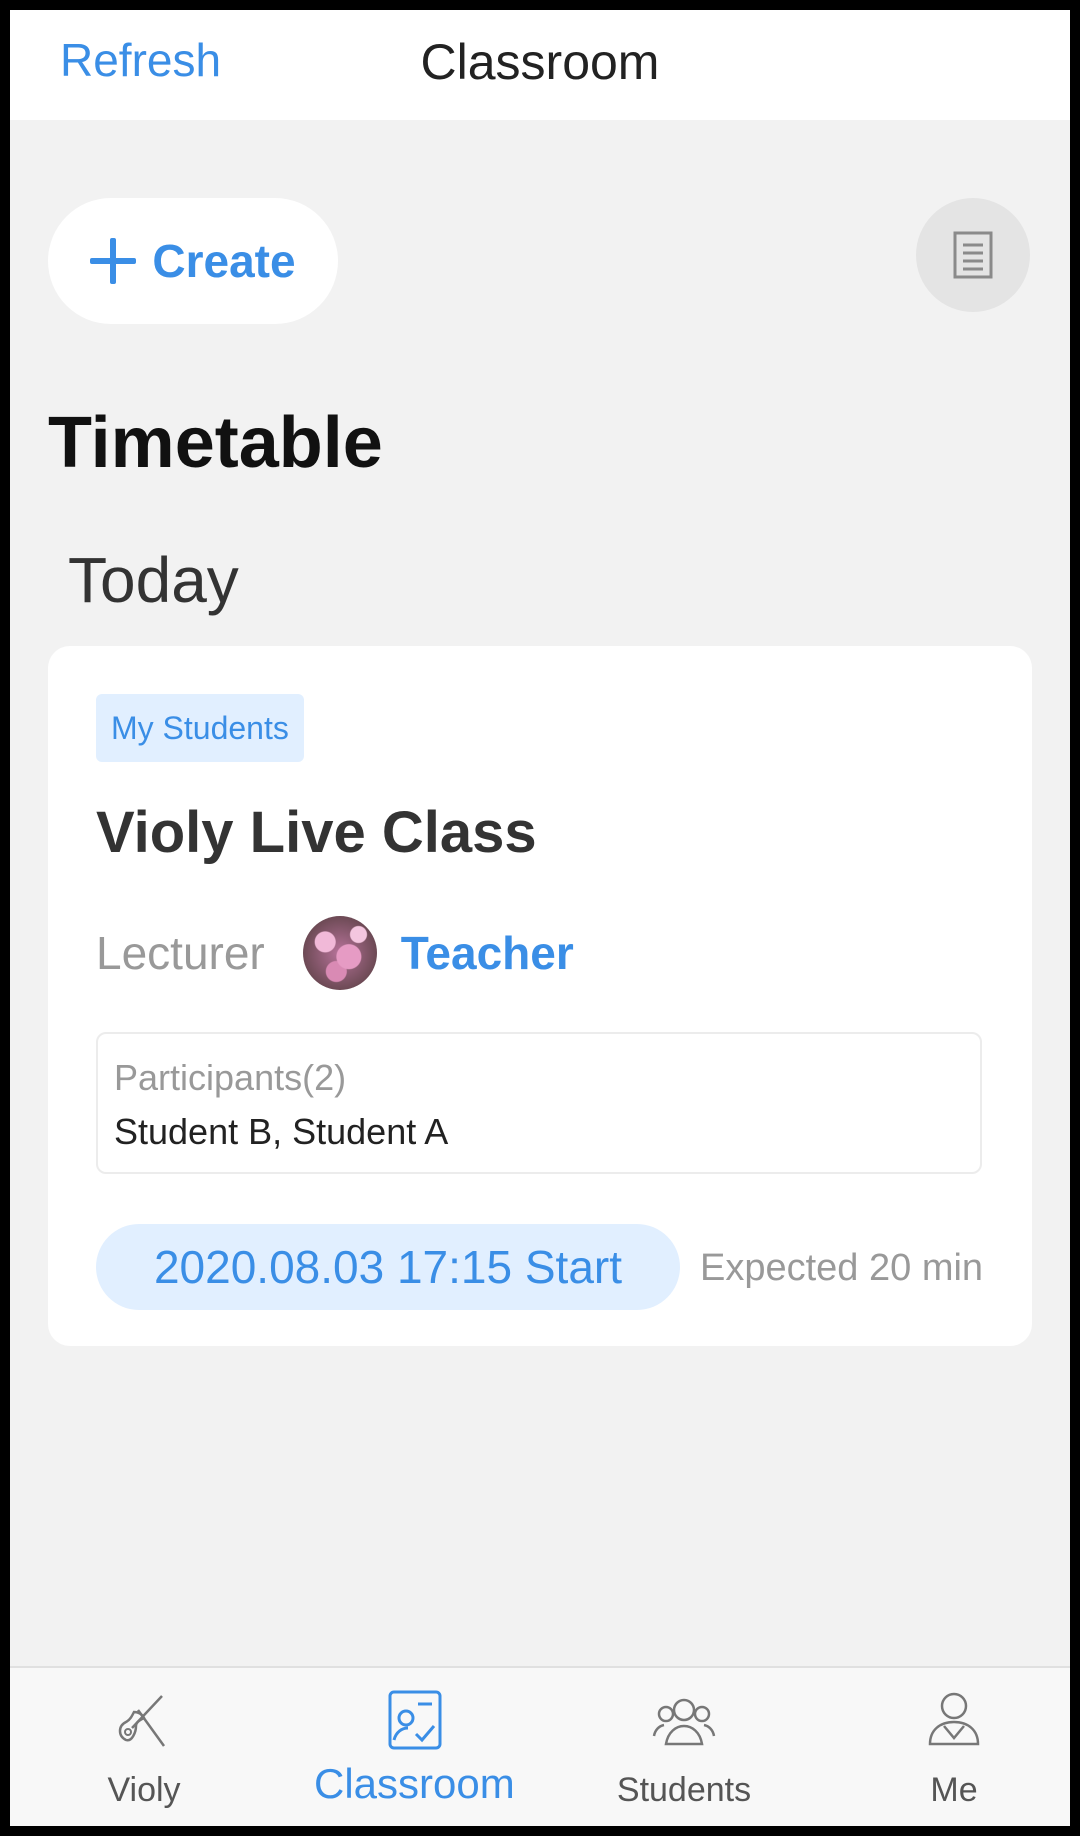  I want to click on user-icon, so click(954, 1719).